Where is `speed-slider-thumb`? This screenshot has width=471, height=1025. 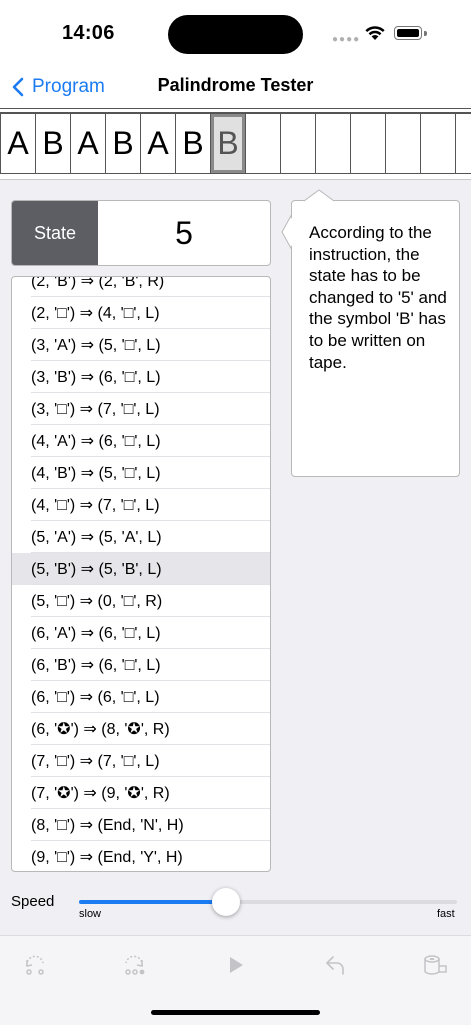 speed-slider-thumb is located at coordinates (226, 902).